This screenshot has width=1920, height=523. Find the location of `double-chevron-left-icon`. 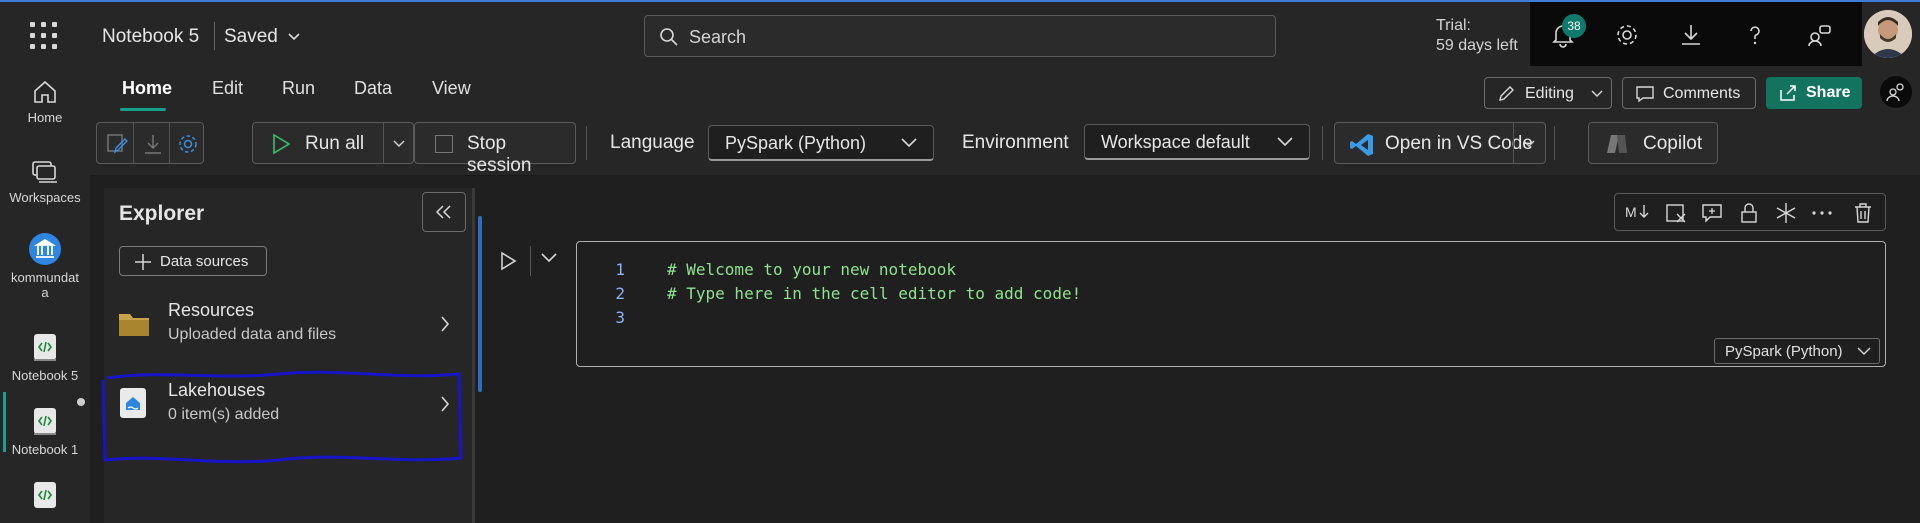

double-chevron-left-icon is located at coordinates (443, 212).